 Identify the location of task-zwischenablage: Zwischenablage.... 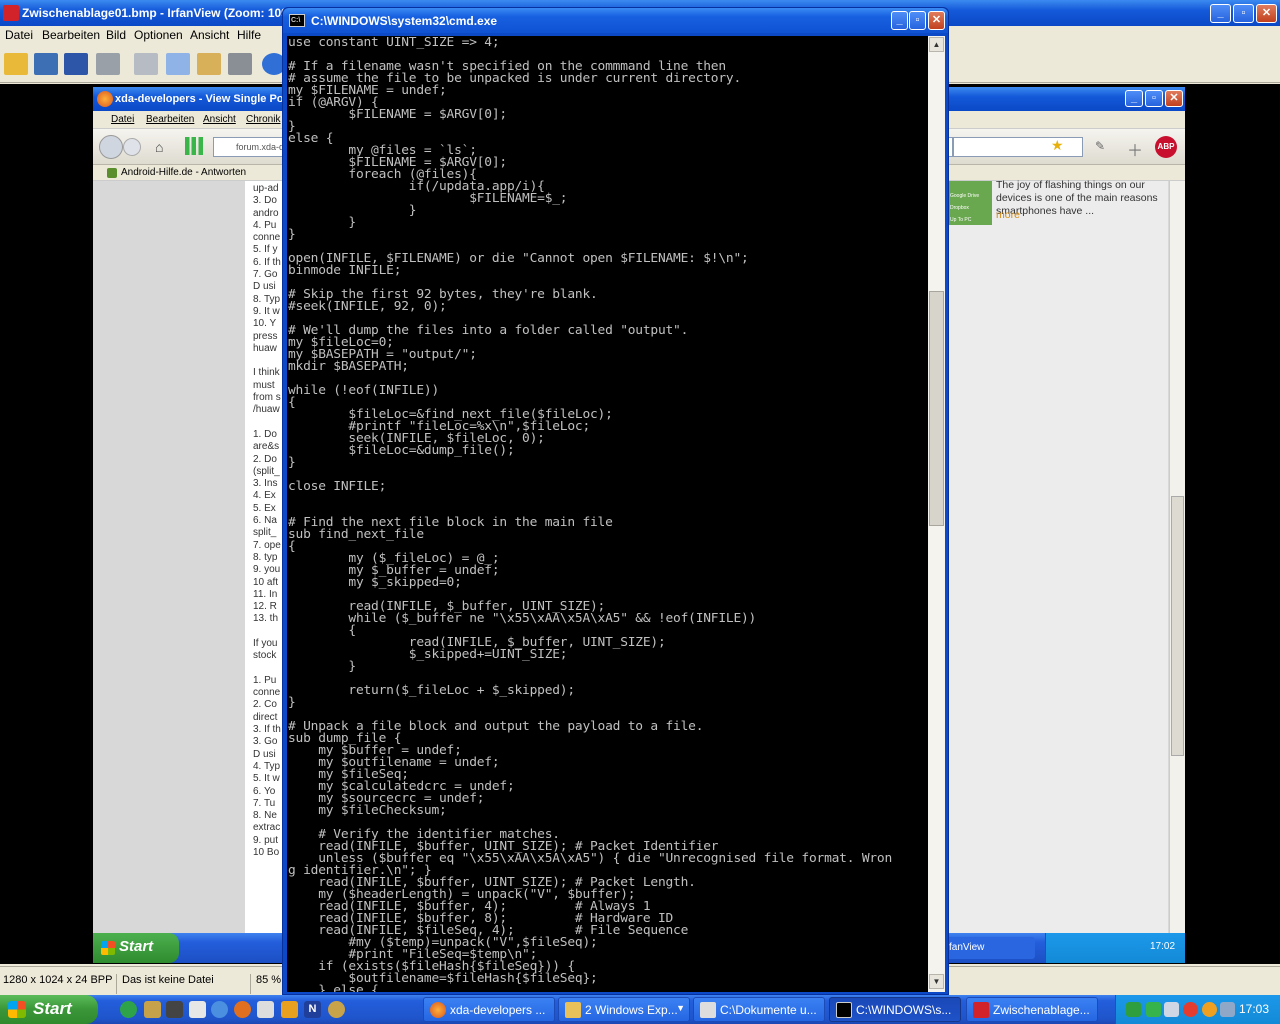
(1032, 1009).